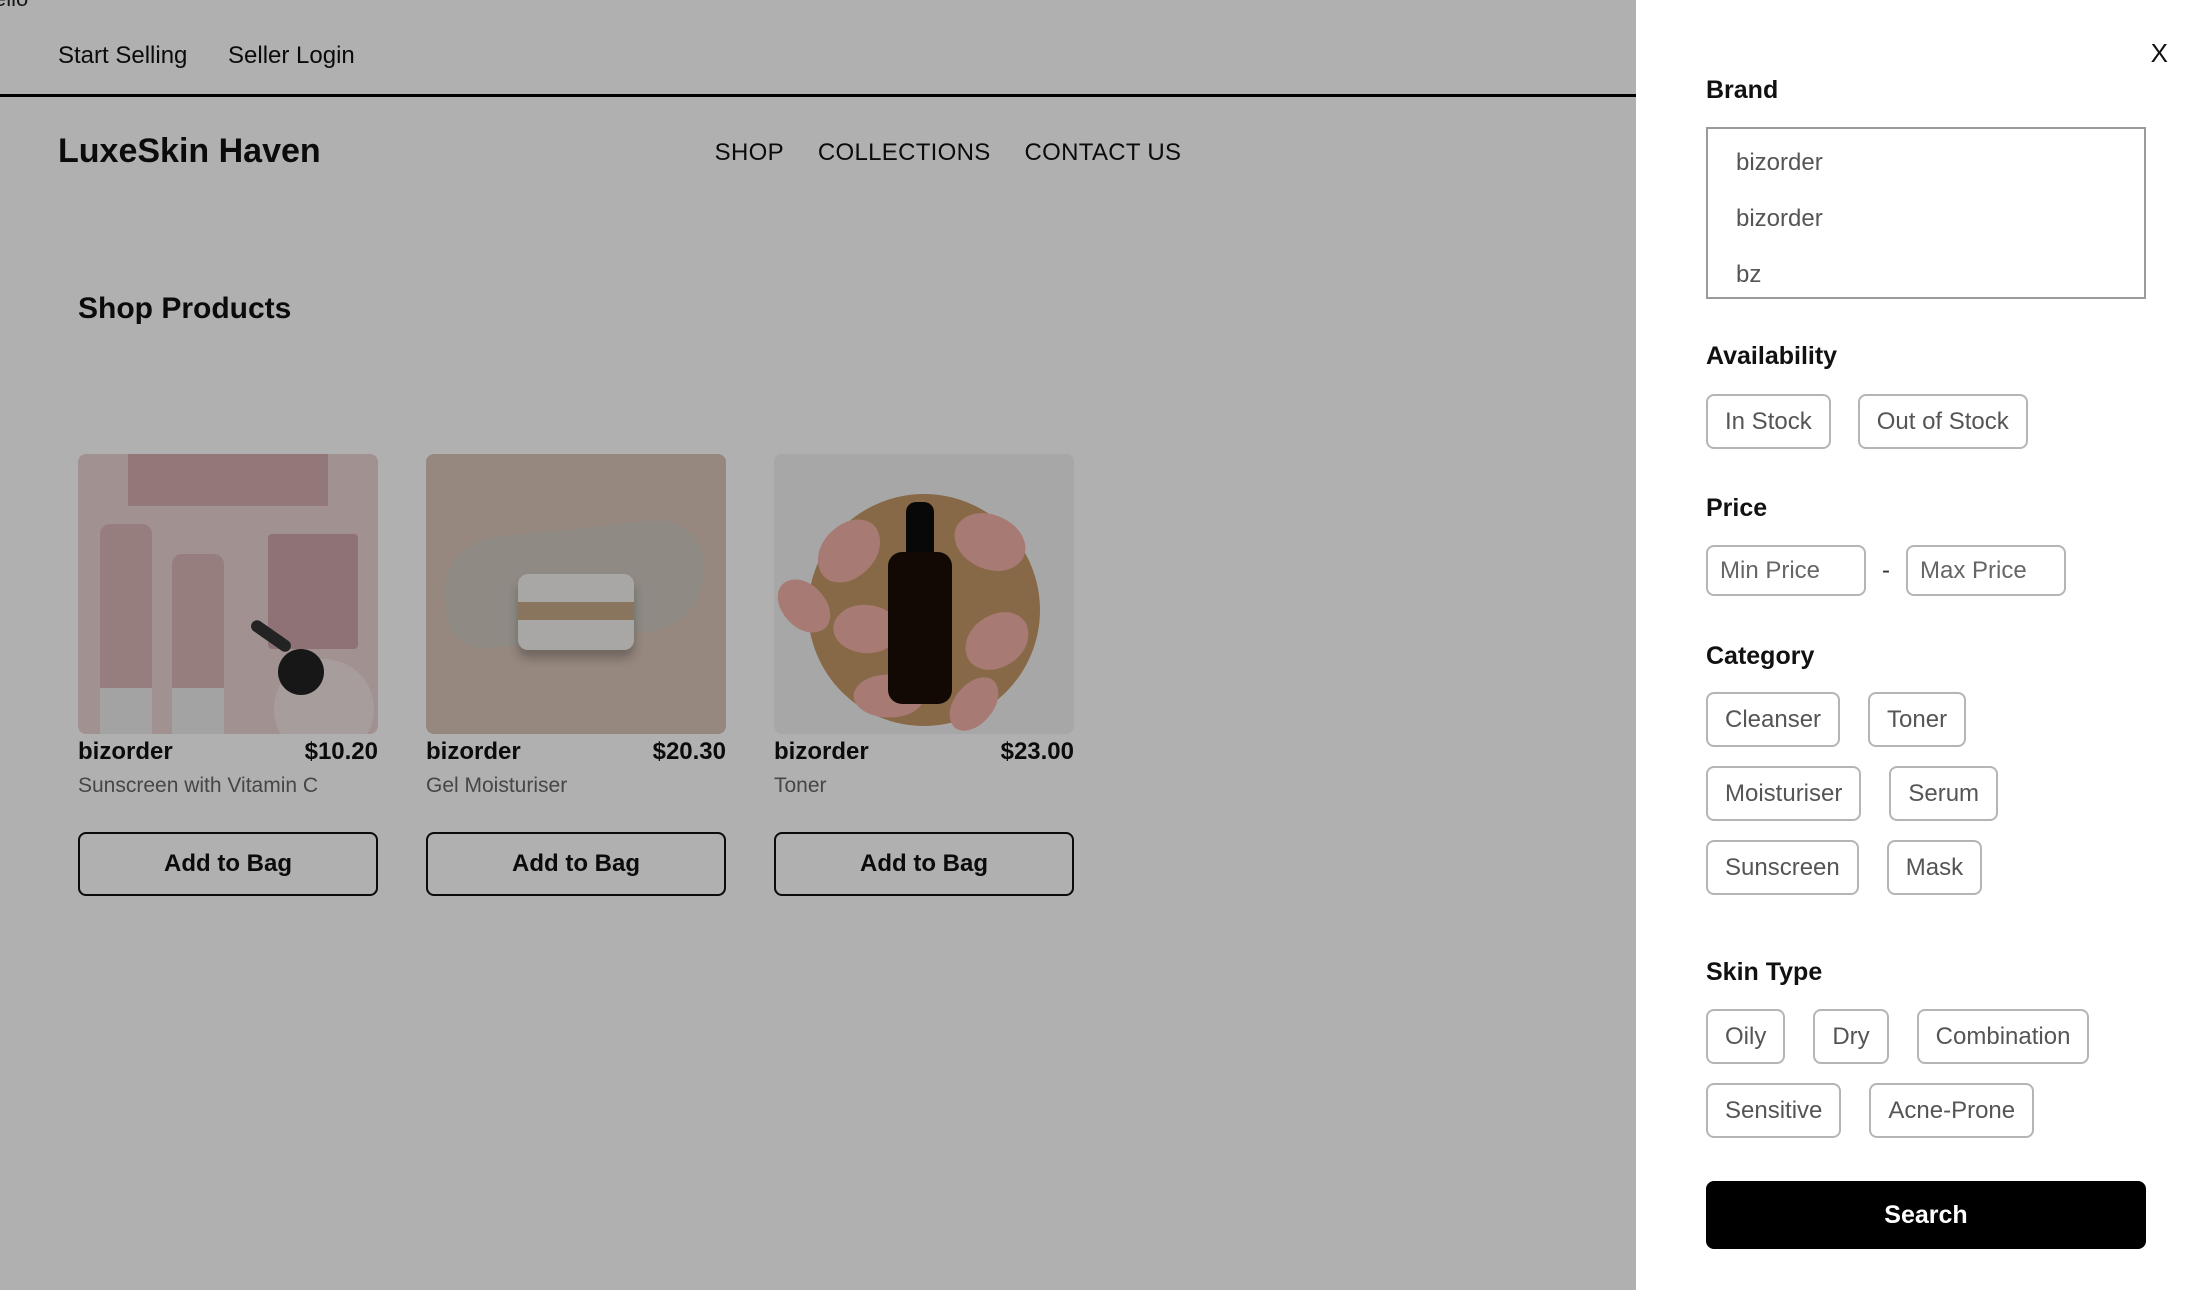  What do you see at coordinates (1737, 508) in the screenshot?
I see `price-label: Price` at bounding box center [1737, 508].